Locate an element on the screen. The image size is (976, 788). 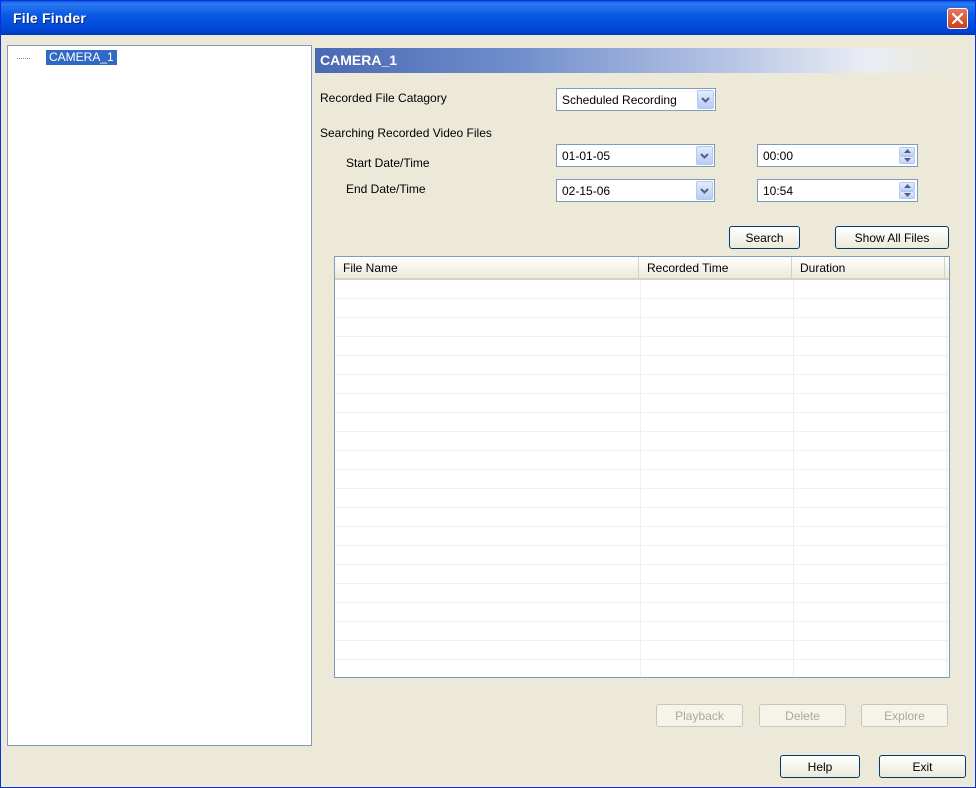
end-time-value: 10:54 is located at coordinates (778, 191).